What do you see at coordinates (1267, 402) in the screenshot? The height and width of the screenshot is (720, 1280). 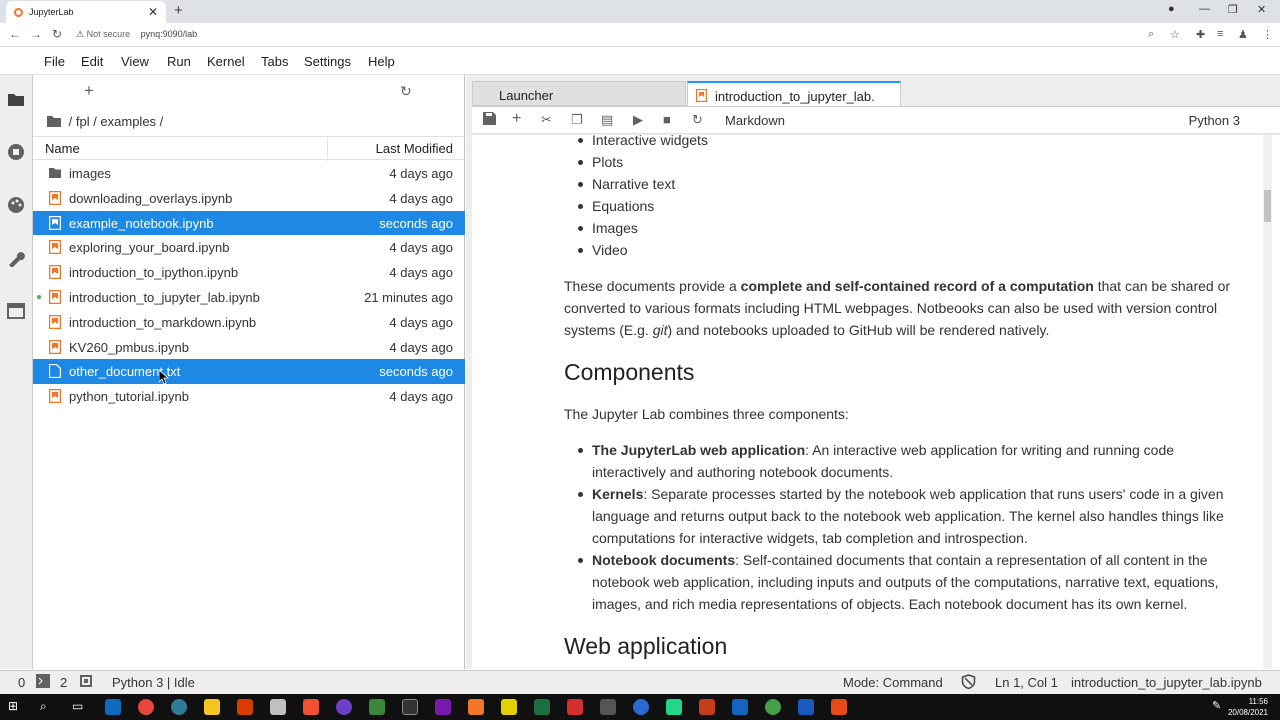 I see `notebook-scrollbar` at bounding box center [1267, 402].